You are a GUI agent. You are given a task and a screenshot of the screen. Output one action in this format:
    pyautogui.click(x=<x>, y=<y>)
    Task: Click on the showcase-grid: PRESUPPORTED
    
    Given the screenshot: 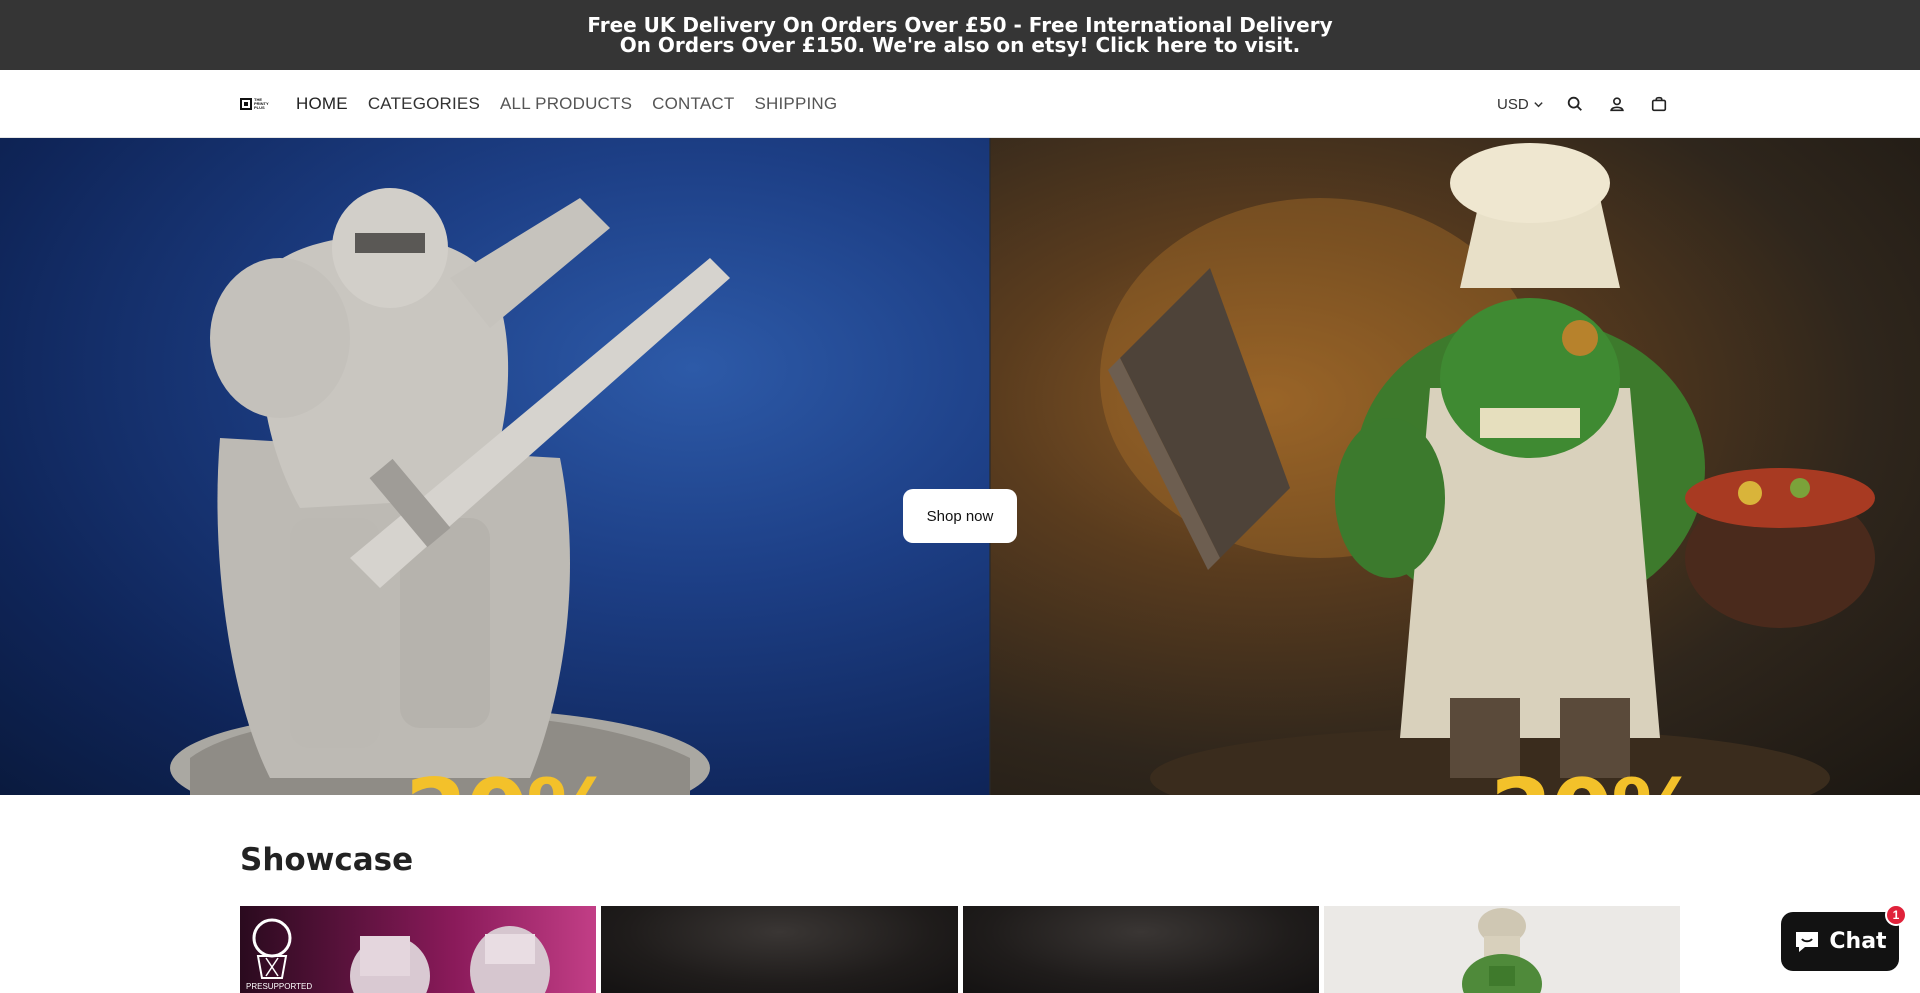 What is the action you would take?
    pyautogui.click(x=960, y=949)
    